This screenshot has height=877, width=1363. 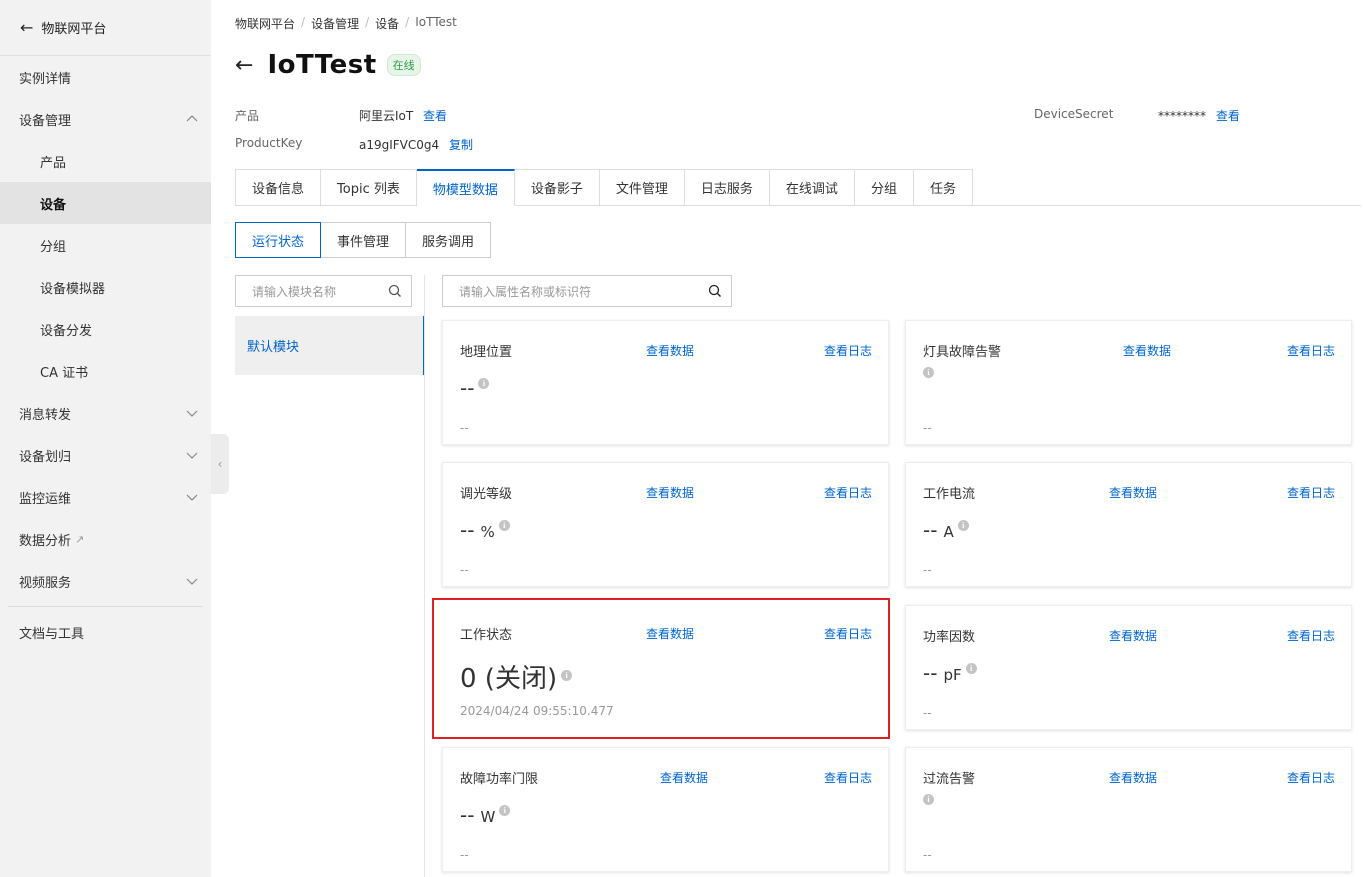 What do you see at coordinates (45, 415) in the screenshot?
I see `sidebar-item-label: 消息转发` at bounding box center [45, 415].